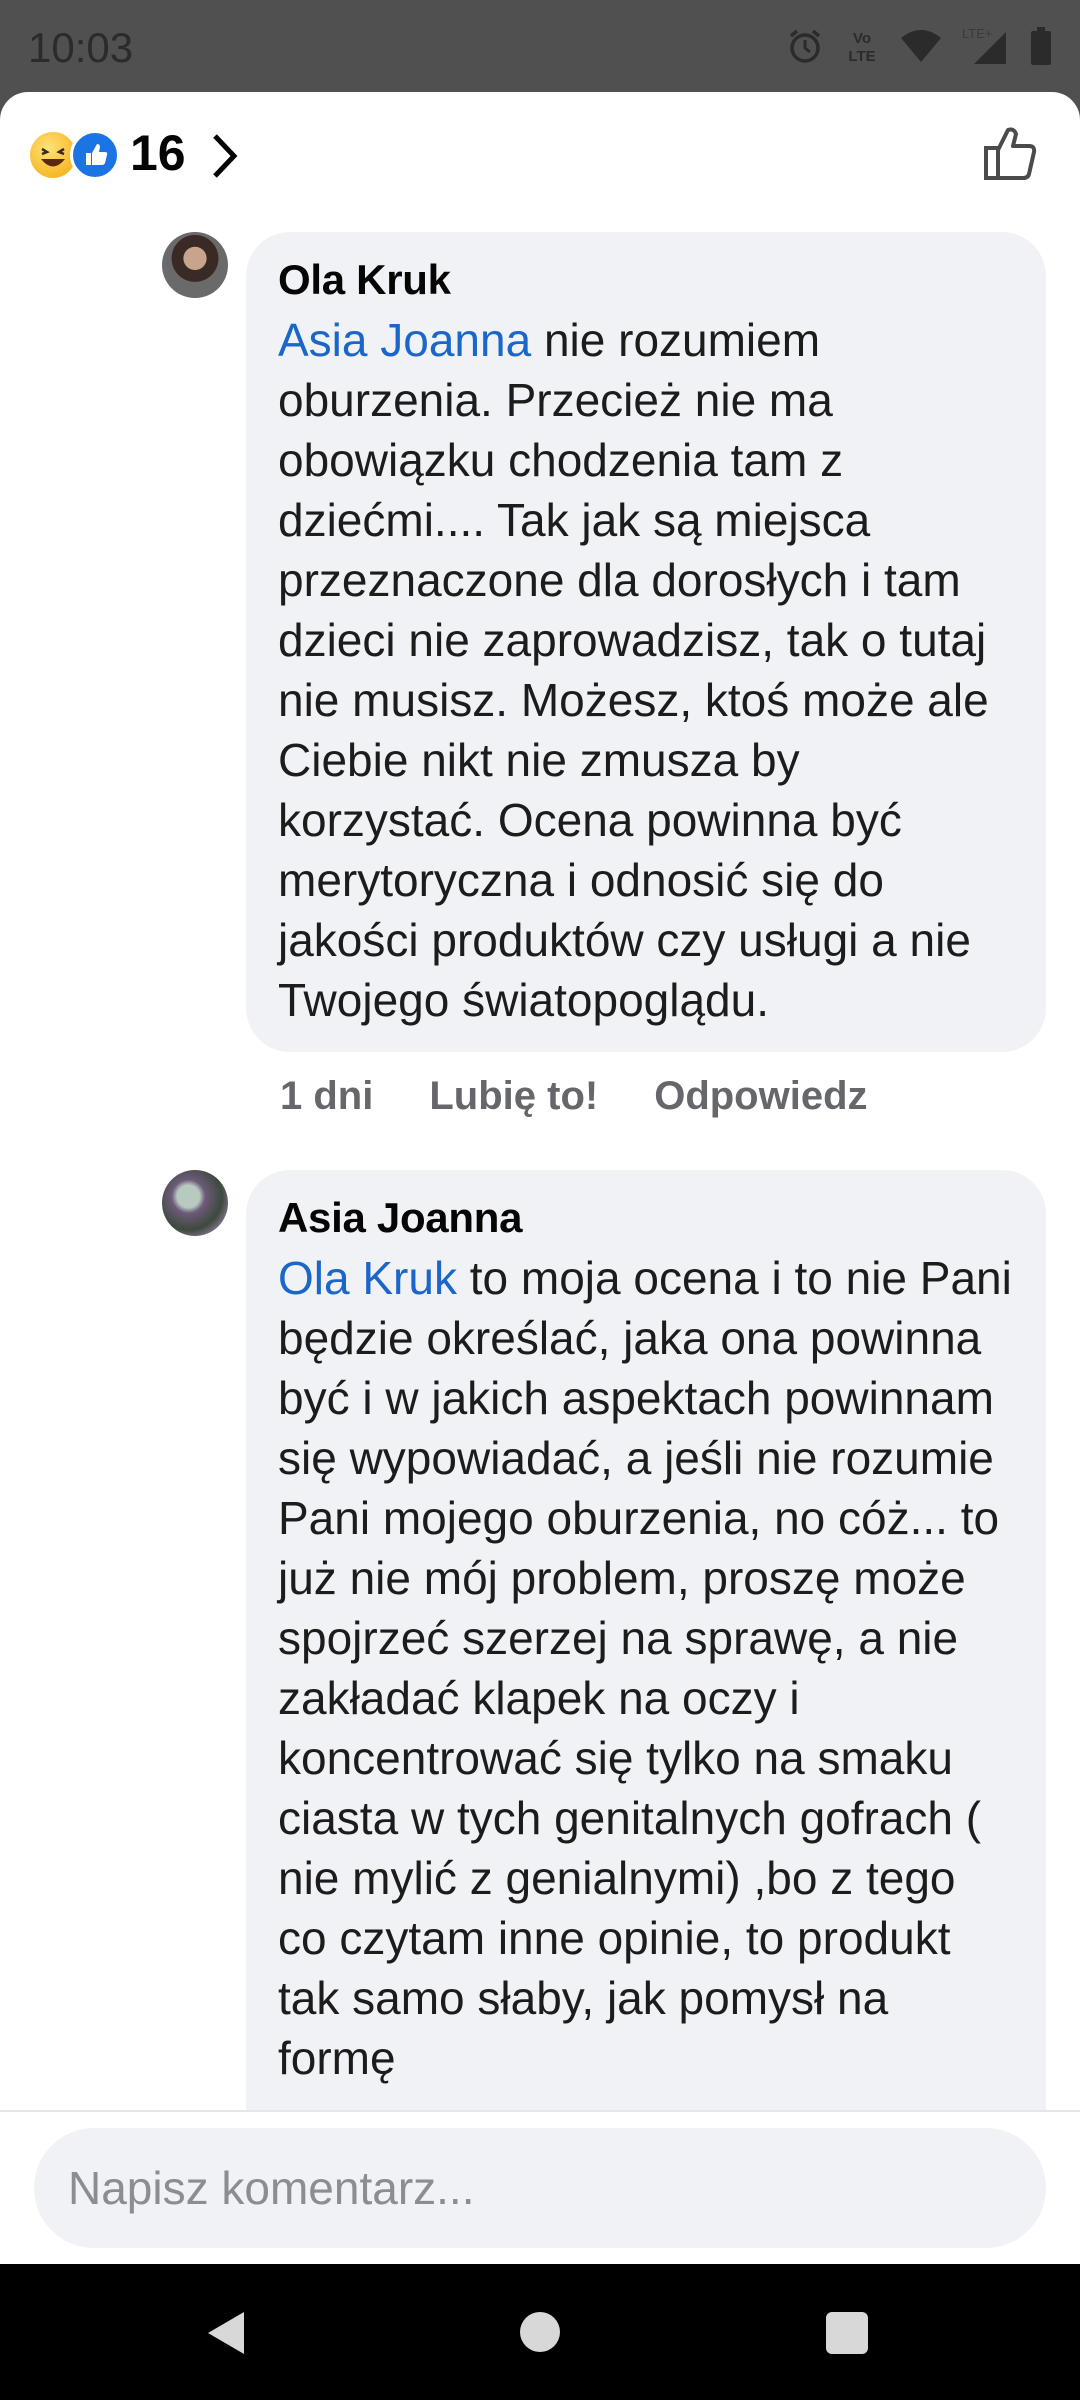 This screenshot has width=1080, height=2400. What do you see at coordinates (805, 46) in the screenshot?
I see `alarm-icon` at bounding box center [805, 46].